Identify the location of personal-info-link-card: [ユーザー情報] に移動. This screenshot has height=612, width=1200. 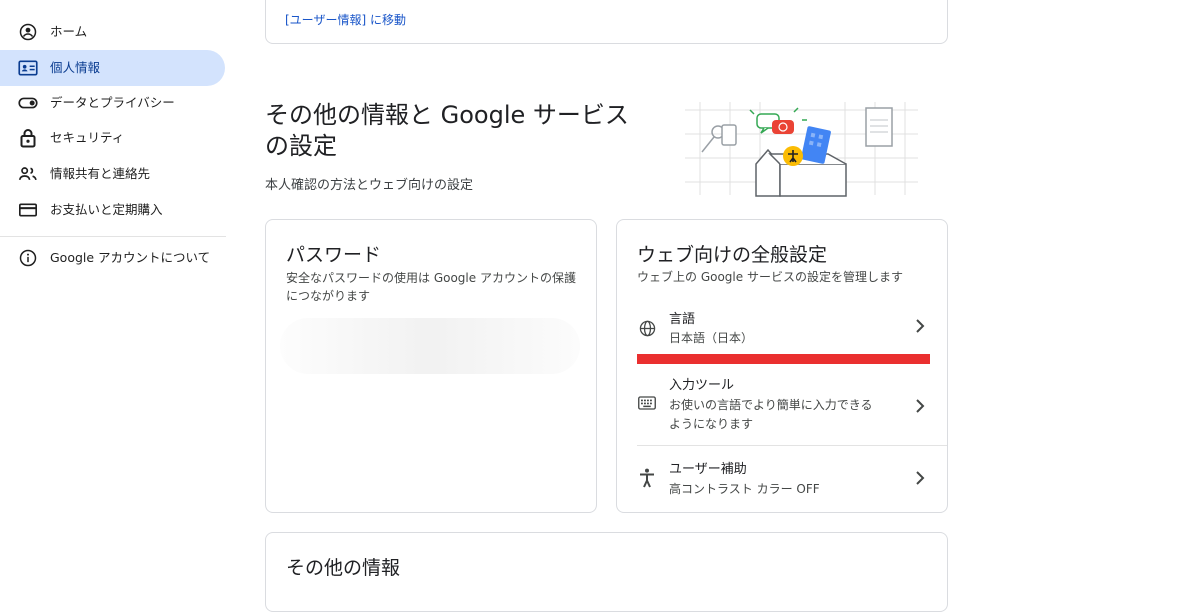
(606, 22).